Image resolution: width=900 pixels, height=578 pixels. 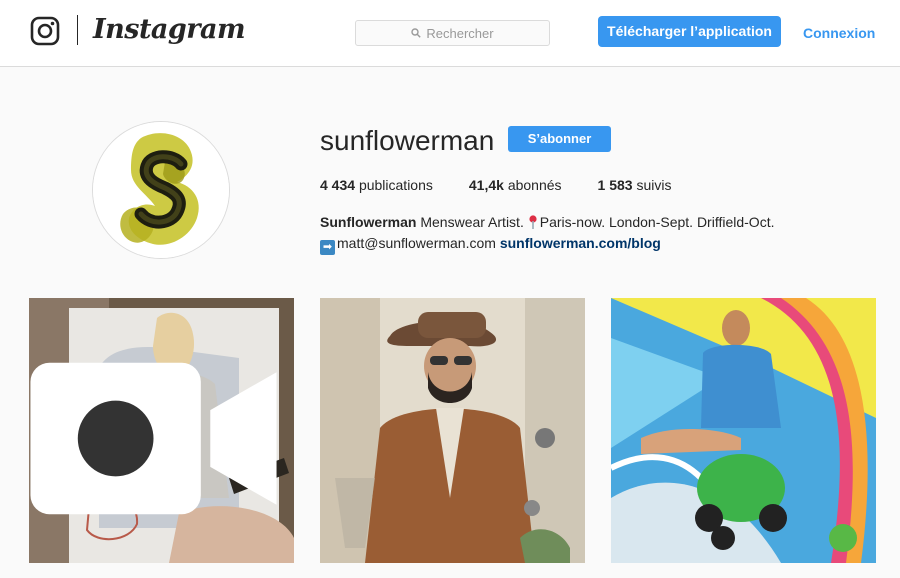 I want to click on video-icon, so click(x=153, y=438).